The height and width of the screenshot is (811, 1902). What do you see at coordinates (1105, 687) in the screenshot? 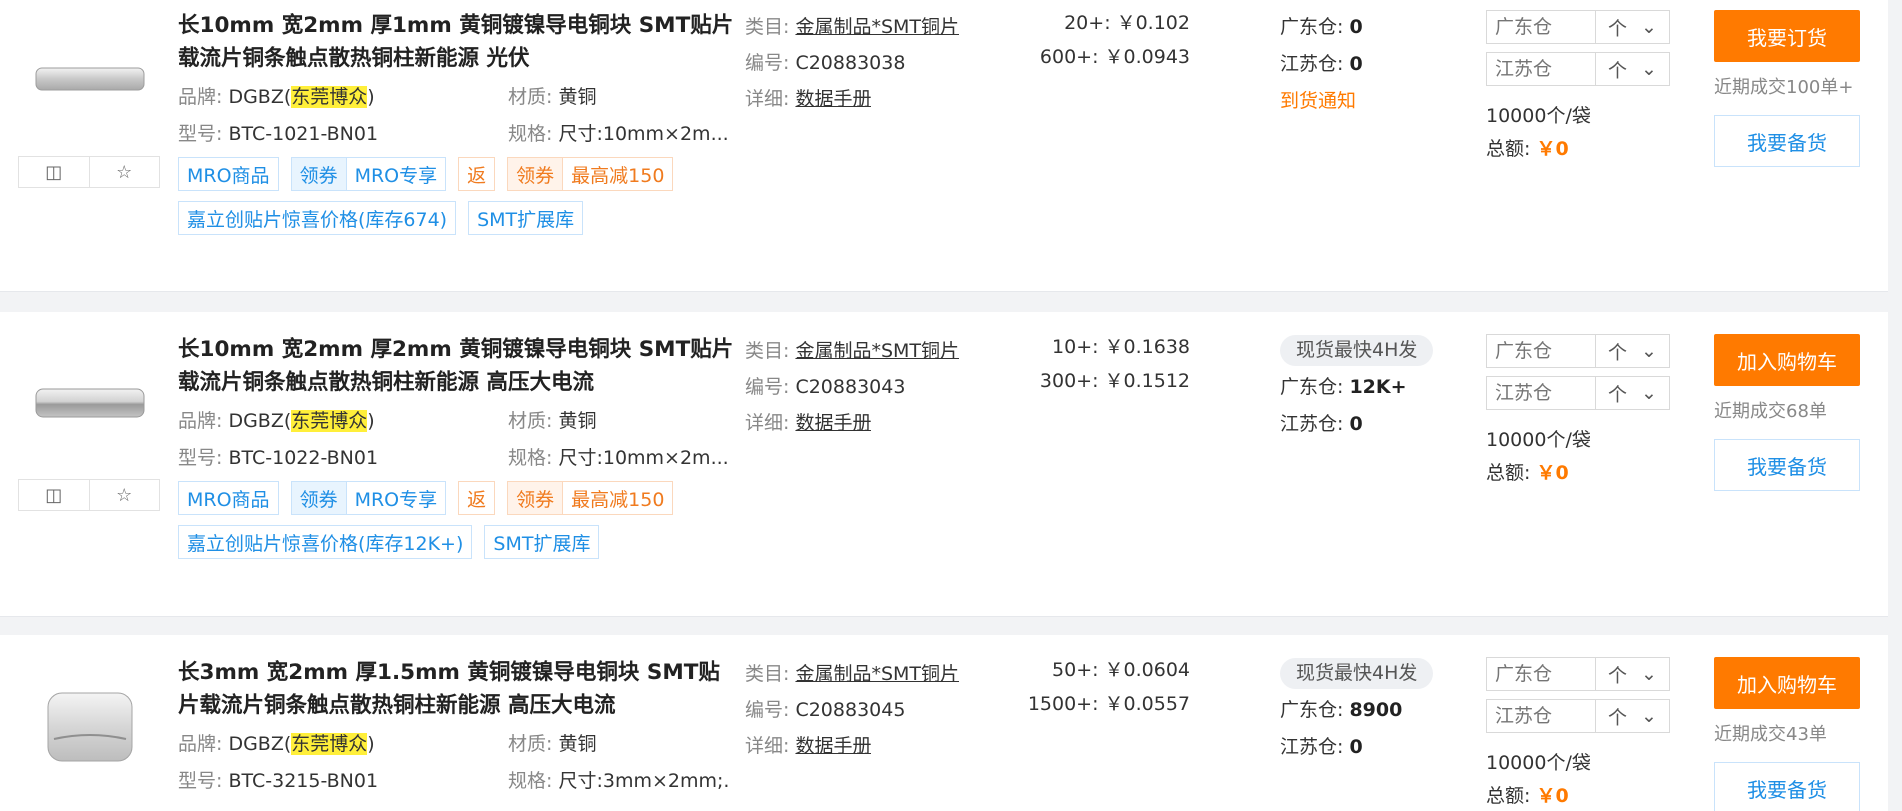
I see `price-tiers: 50+: ￥0.0604 1500+: ￥0.0557` at bounding box center [1105, 687].